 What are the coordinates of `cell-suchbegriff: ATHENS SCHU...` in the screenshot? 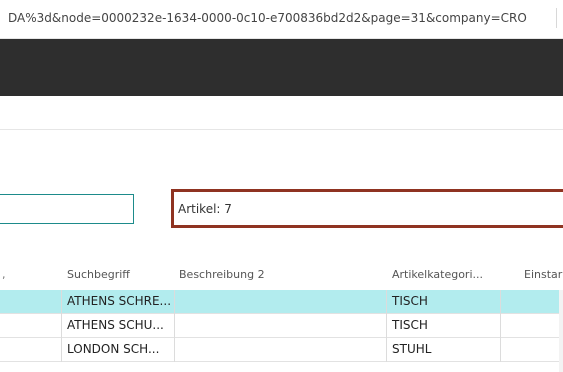 It's located at (115, 325).